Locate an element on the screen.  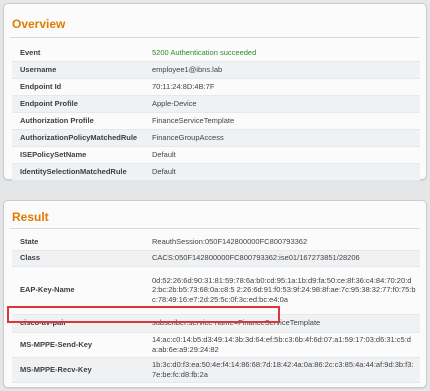
table-row: IdentitySelectionMatchedRule Default is located at coordinates (216, 172).